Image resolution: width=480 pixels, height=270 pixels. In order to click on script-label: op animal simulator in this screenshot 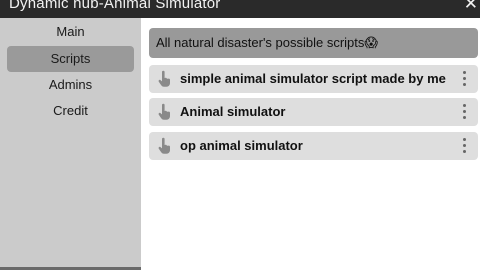, I will do `click(241, 145)`.